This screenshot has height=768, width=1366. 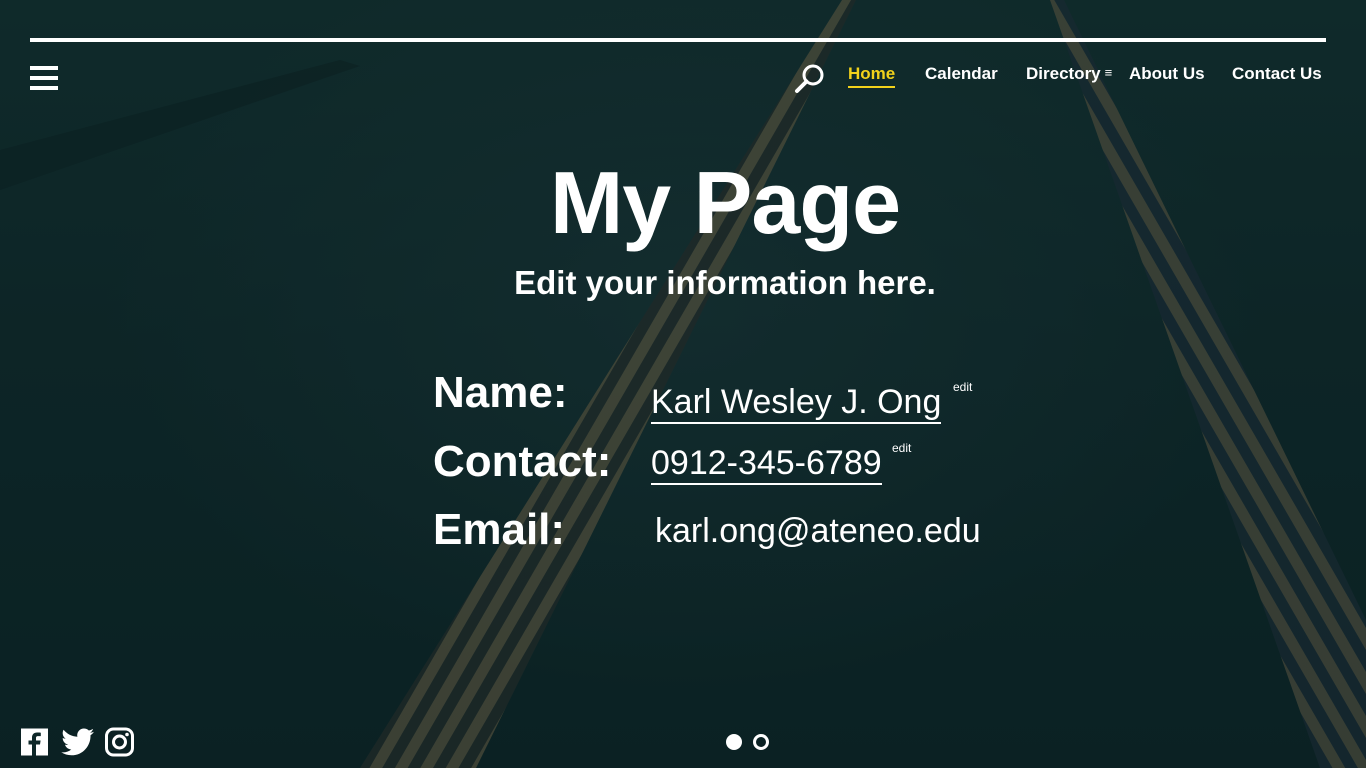 I want to click on email-label: Email:, so click(x=499, y=529).